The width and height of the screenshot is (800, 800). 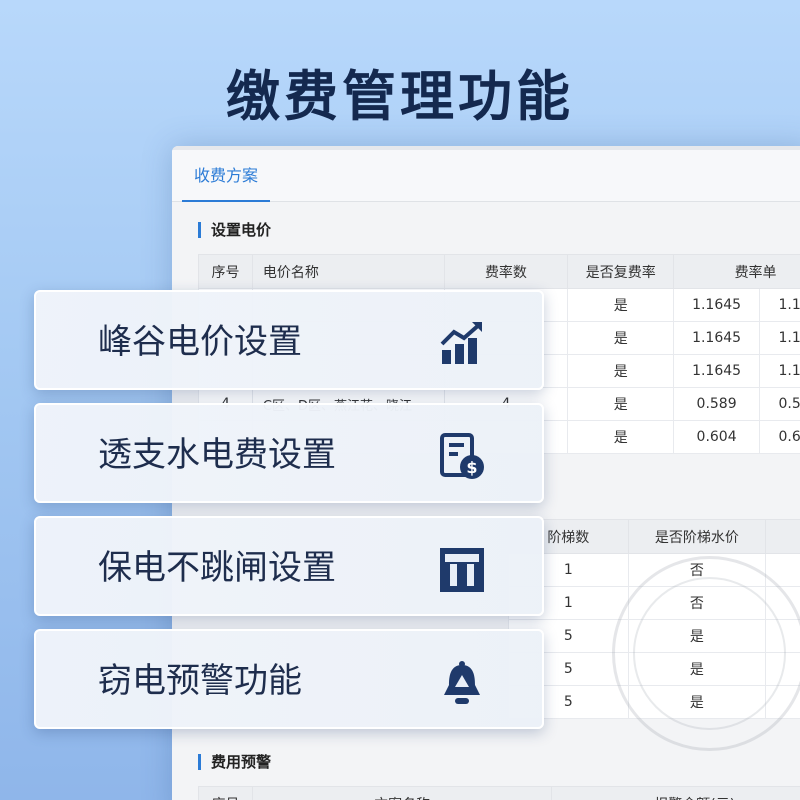 What do you see at coordinates (462, 456) in the screenshot?
I see `bill-dollar-icon: $` at bounding box center [462, 456].